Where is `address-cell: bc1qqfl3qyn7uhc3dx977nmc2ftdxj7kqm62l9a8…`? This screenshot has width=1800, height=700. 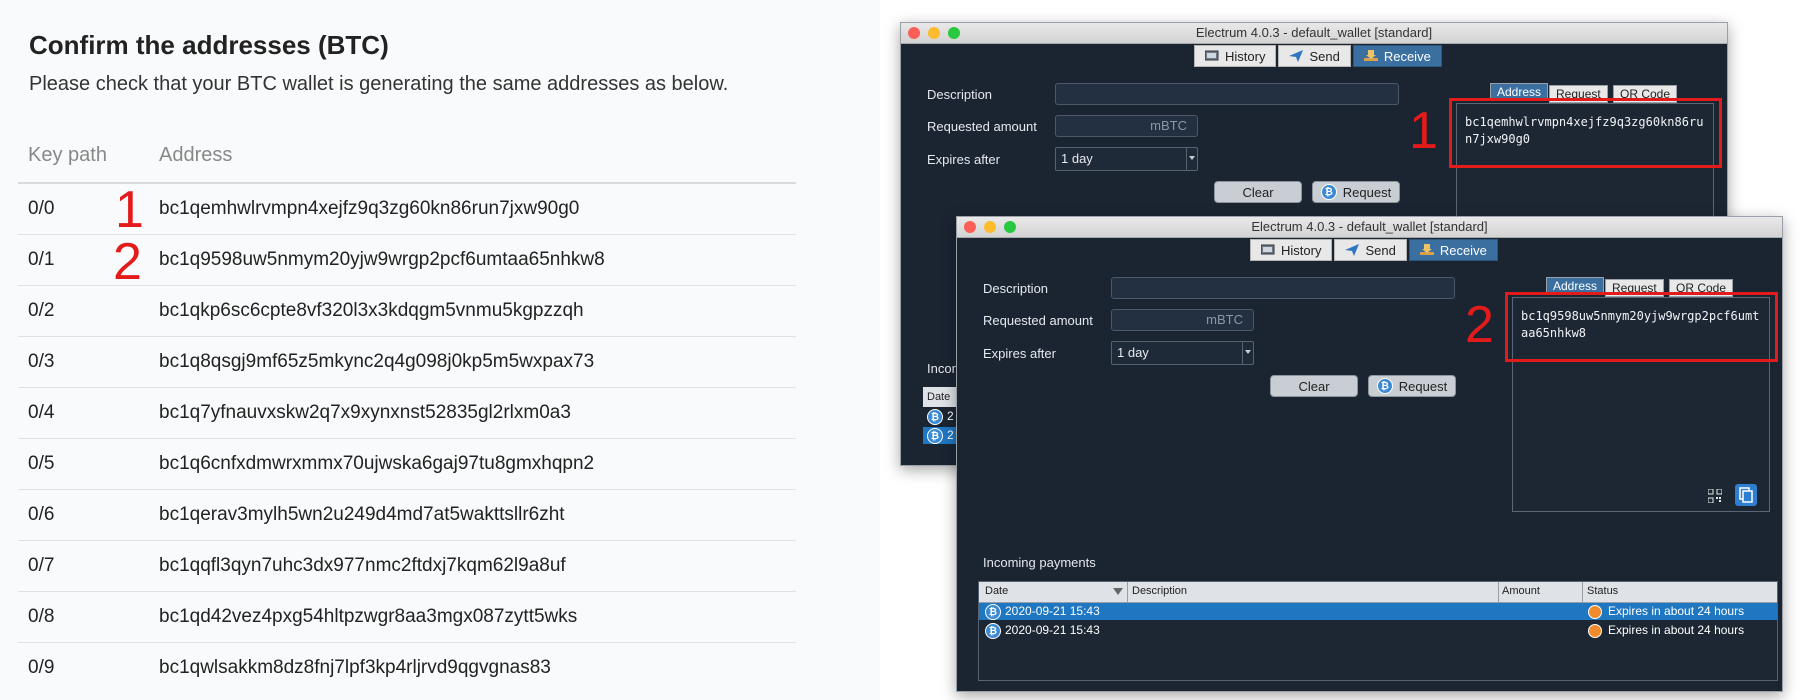
address-cell: bc1qqfl3qyn7uhc3dx977nmc2ftdxj7kqm62l9a8… is located at coordinates (362, 565).